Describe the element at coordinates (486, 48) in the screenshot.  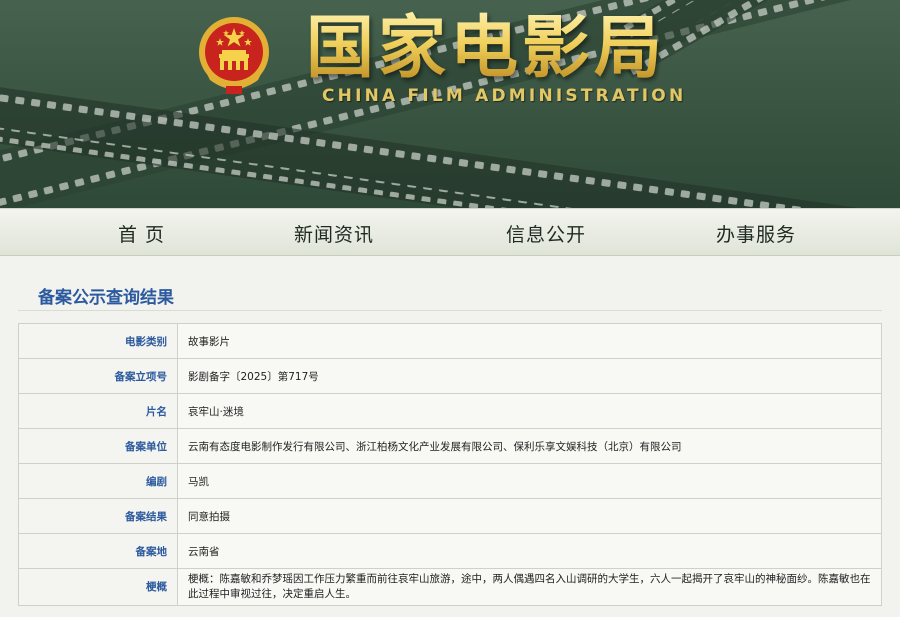
I see `site-title-cn: 国家电影局` at that location.